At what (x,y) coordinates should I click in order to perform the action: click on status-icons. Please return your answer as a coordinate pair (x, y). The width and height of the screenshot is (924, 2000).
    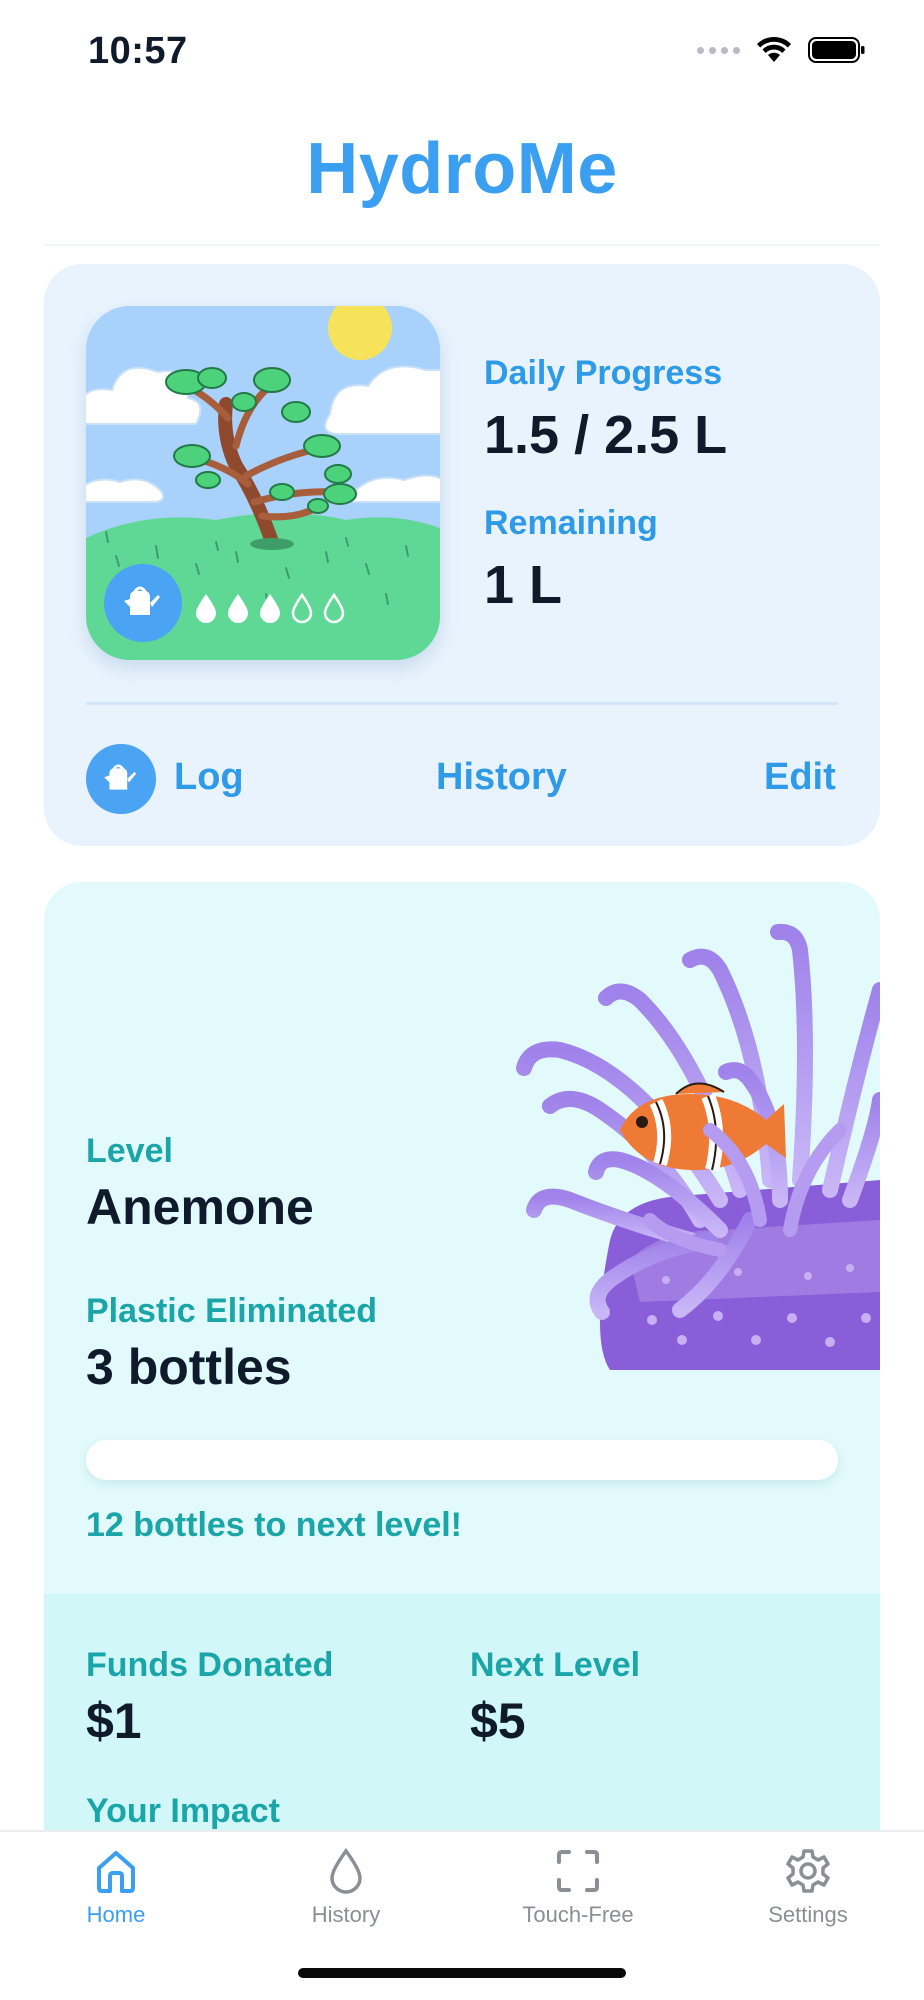
    Looking at the image, I should click on (781, 50).